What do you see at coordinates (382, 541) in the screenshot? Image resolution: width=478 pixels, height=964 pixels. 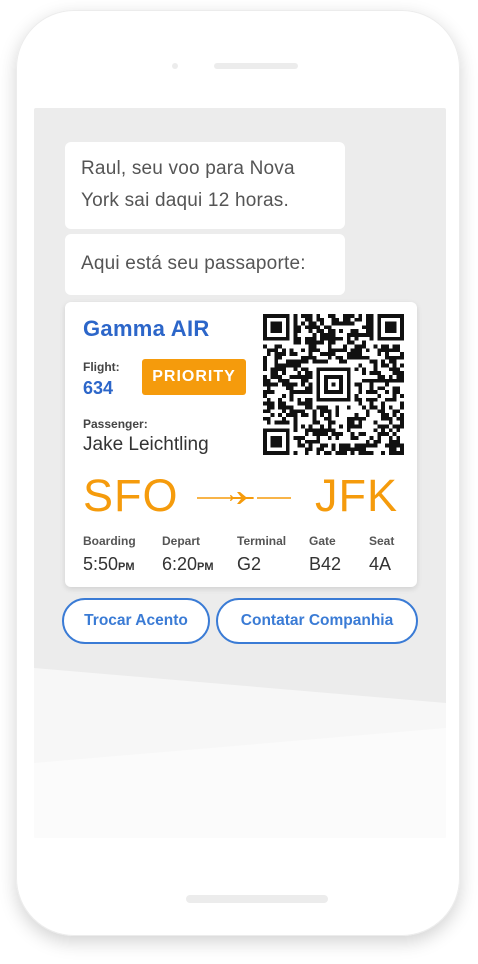 I see `seat-label: Seat` at bounding box center [382, 541].